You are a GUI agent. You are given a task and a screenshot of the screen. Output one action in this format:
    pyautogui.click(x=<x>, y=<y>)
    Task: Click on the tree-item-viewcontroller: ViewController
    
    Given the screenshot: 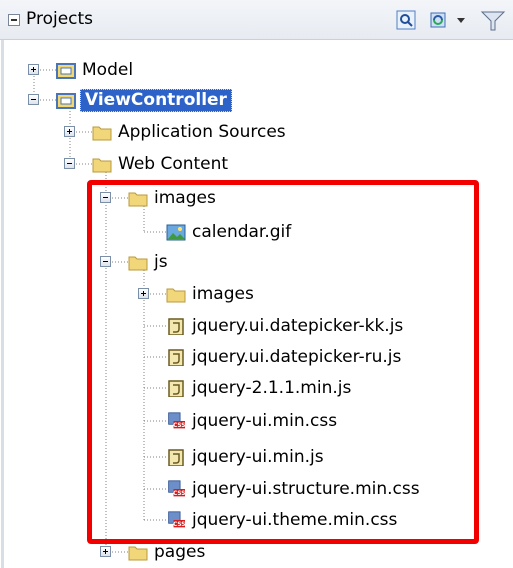 What is the action you would take?
    pyautogui.click(x=144, y=100)
    